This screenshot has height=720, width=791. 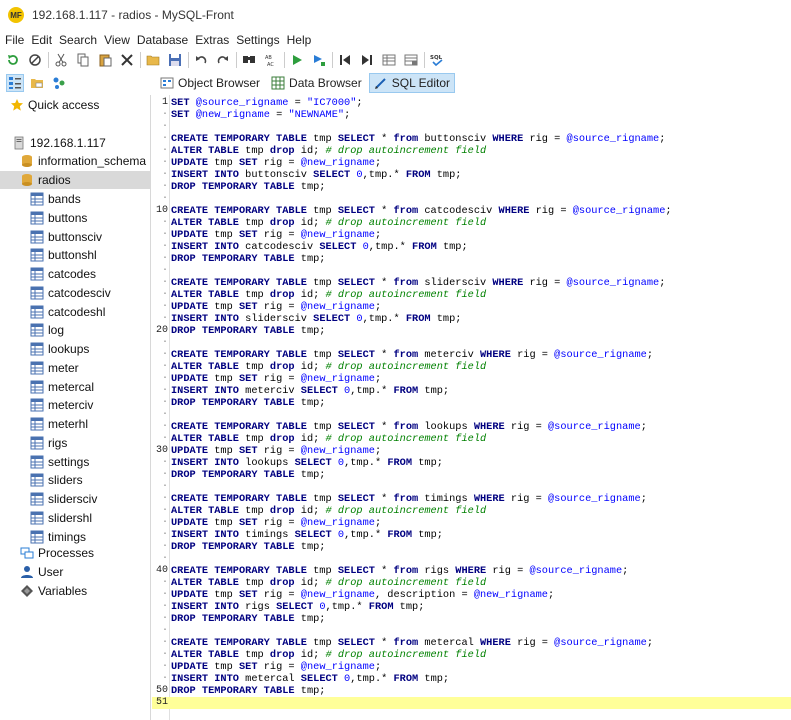 What do you see at coordinates (212, 40) in the screenshot?
I see `menu-extras: Extras` at bounding box center [212, 40].